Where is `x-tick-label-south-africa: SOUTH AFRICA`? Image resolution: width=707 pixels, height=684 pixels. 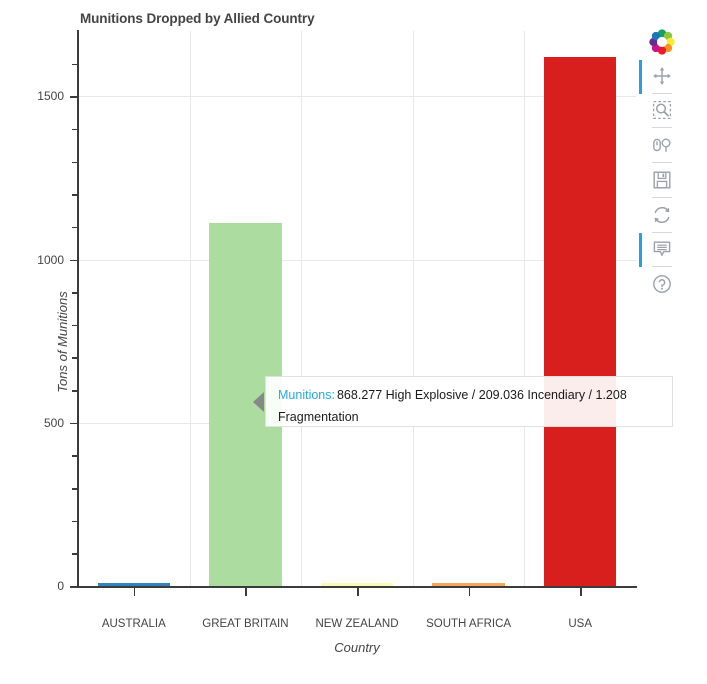 x-tick-label-south-africa: SOUTH AFRICA is located at coordinates (469, 624).